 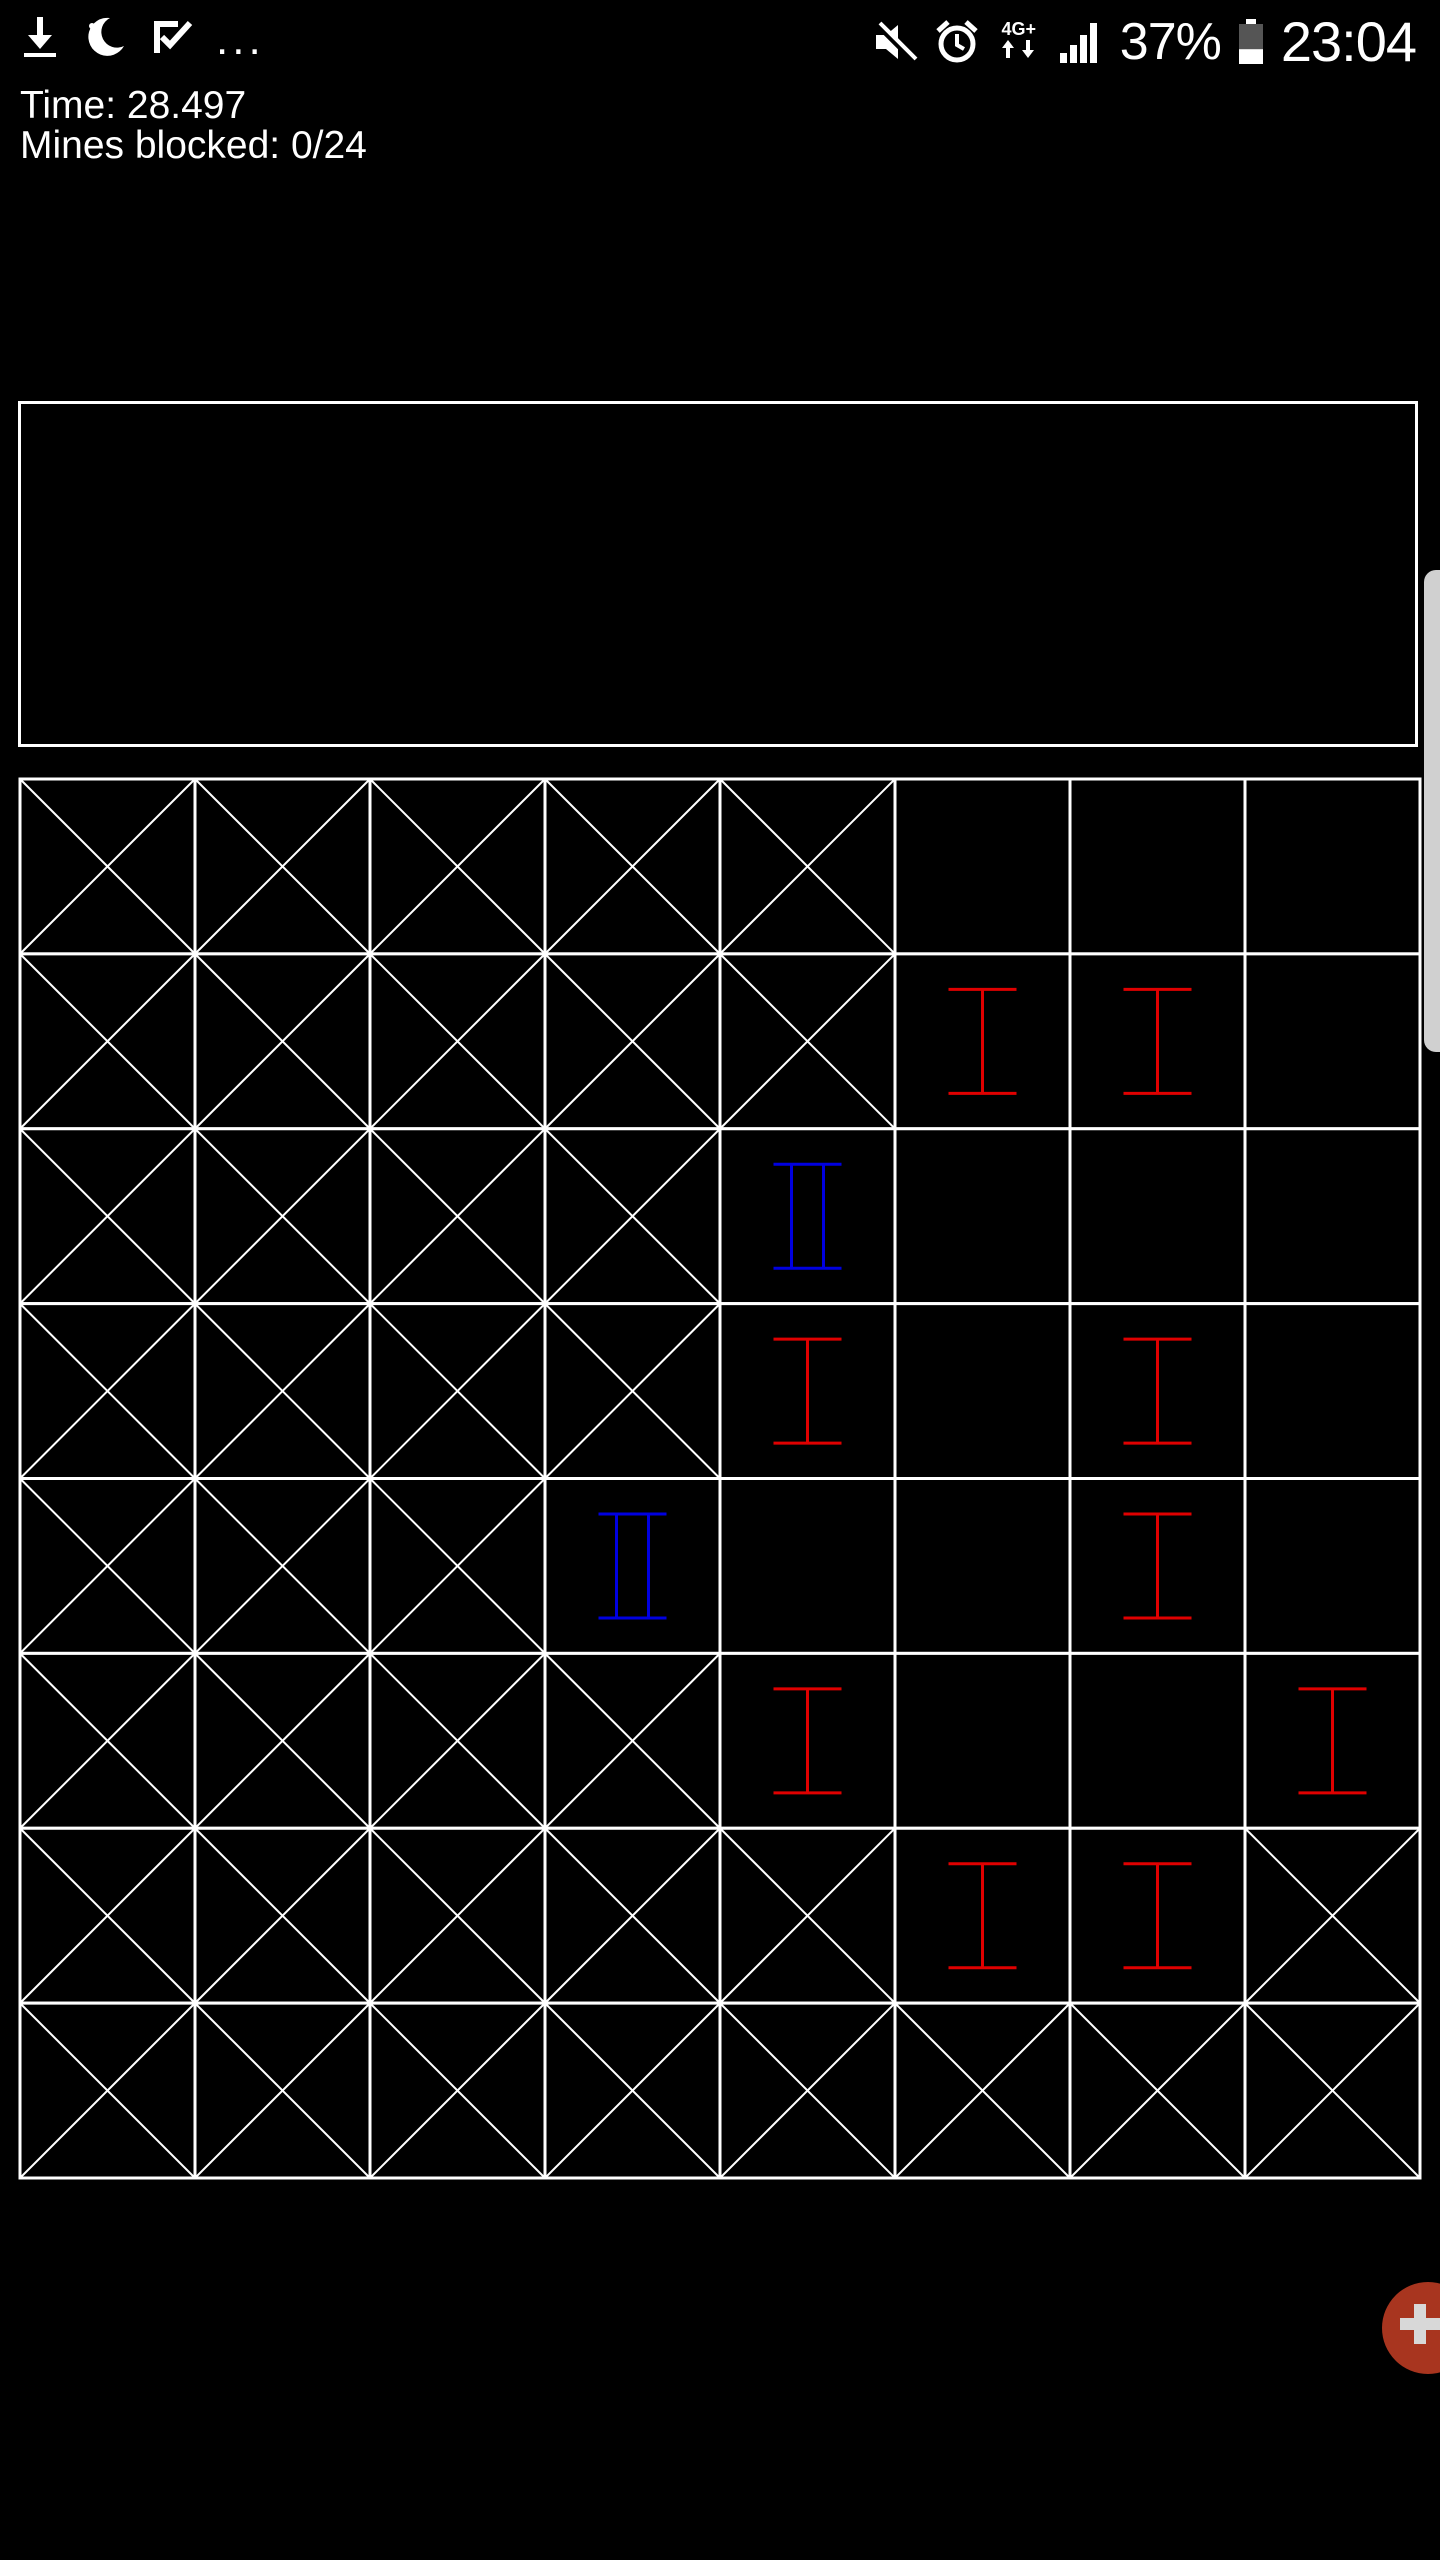 I want to click on task-check-icon, so click(x=173, y=36).